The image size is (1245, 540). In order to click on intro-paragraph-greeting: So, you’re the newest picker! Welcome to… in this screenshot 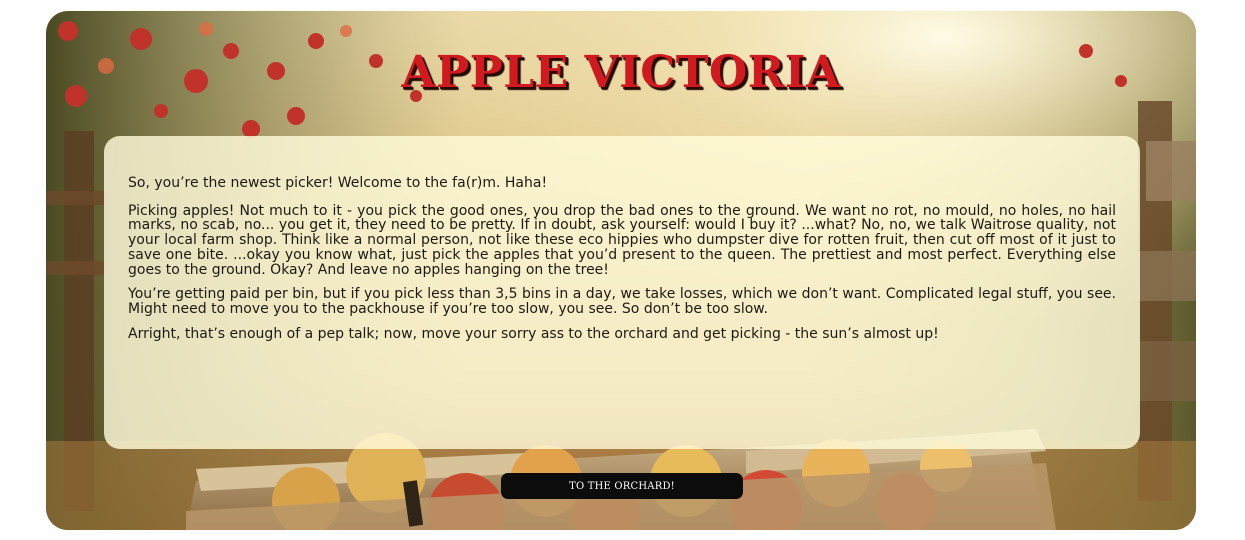, I will do `click(338, 183)`.